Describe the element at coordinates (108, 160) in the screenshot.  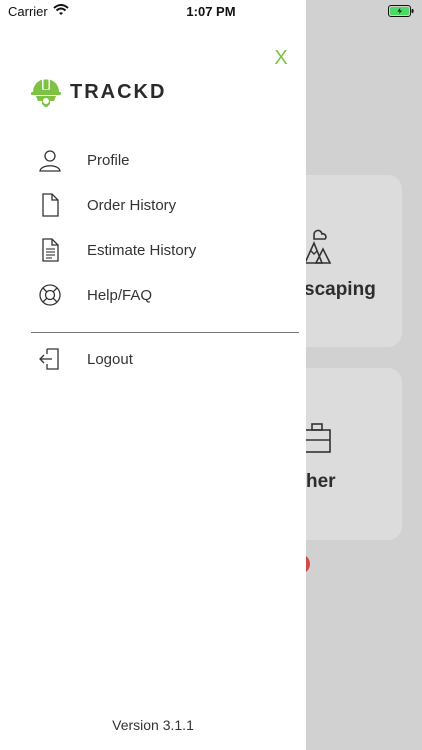
I see `menu-item-label: Profile` at that location.